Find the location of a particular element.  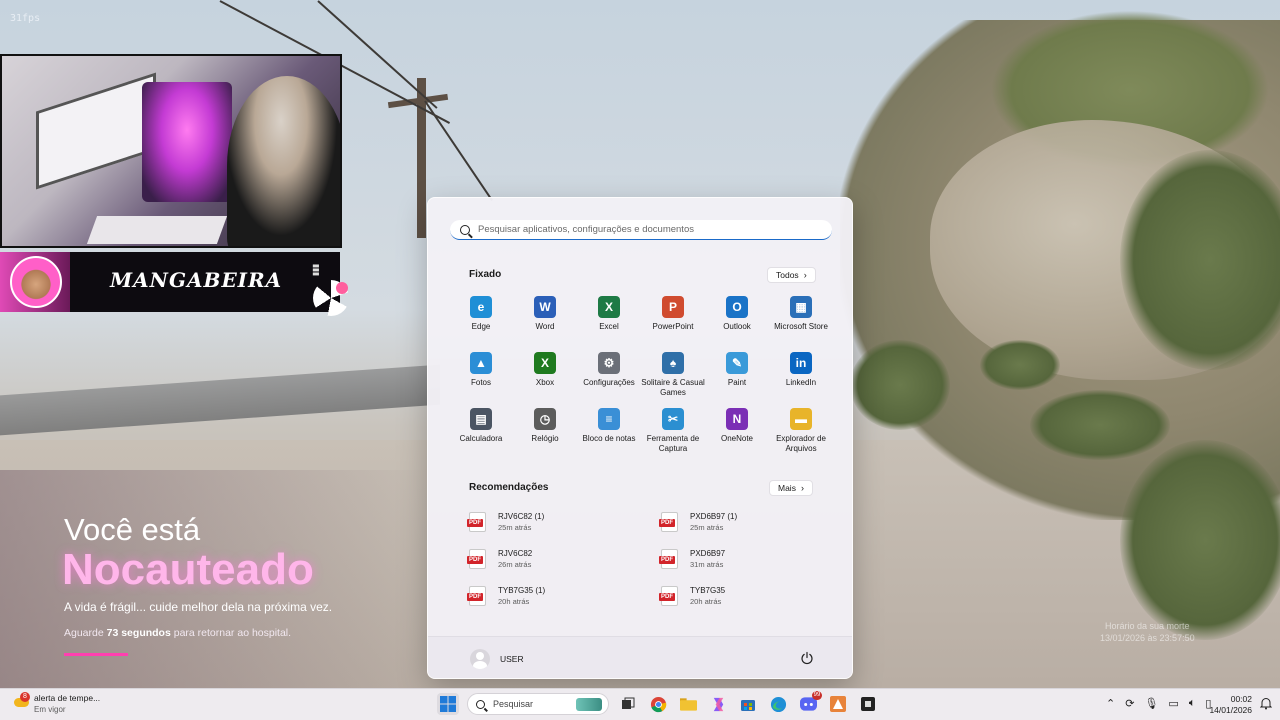

user-name: USER is located at coordinates (512, 659).